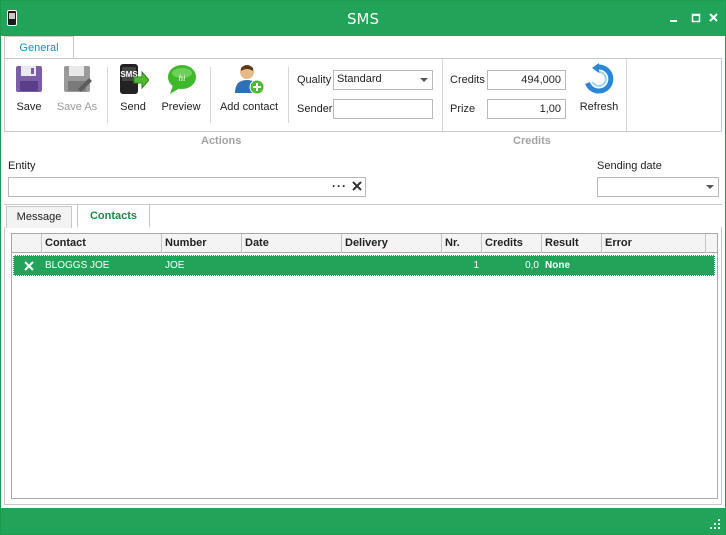  Describe the element at coordinates (202, 243) in the screenshot. I see `column-header-number: Number` at that location.